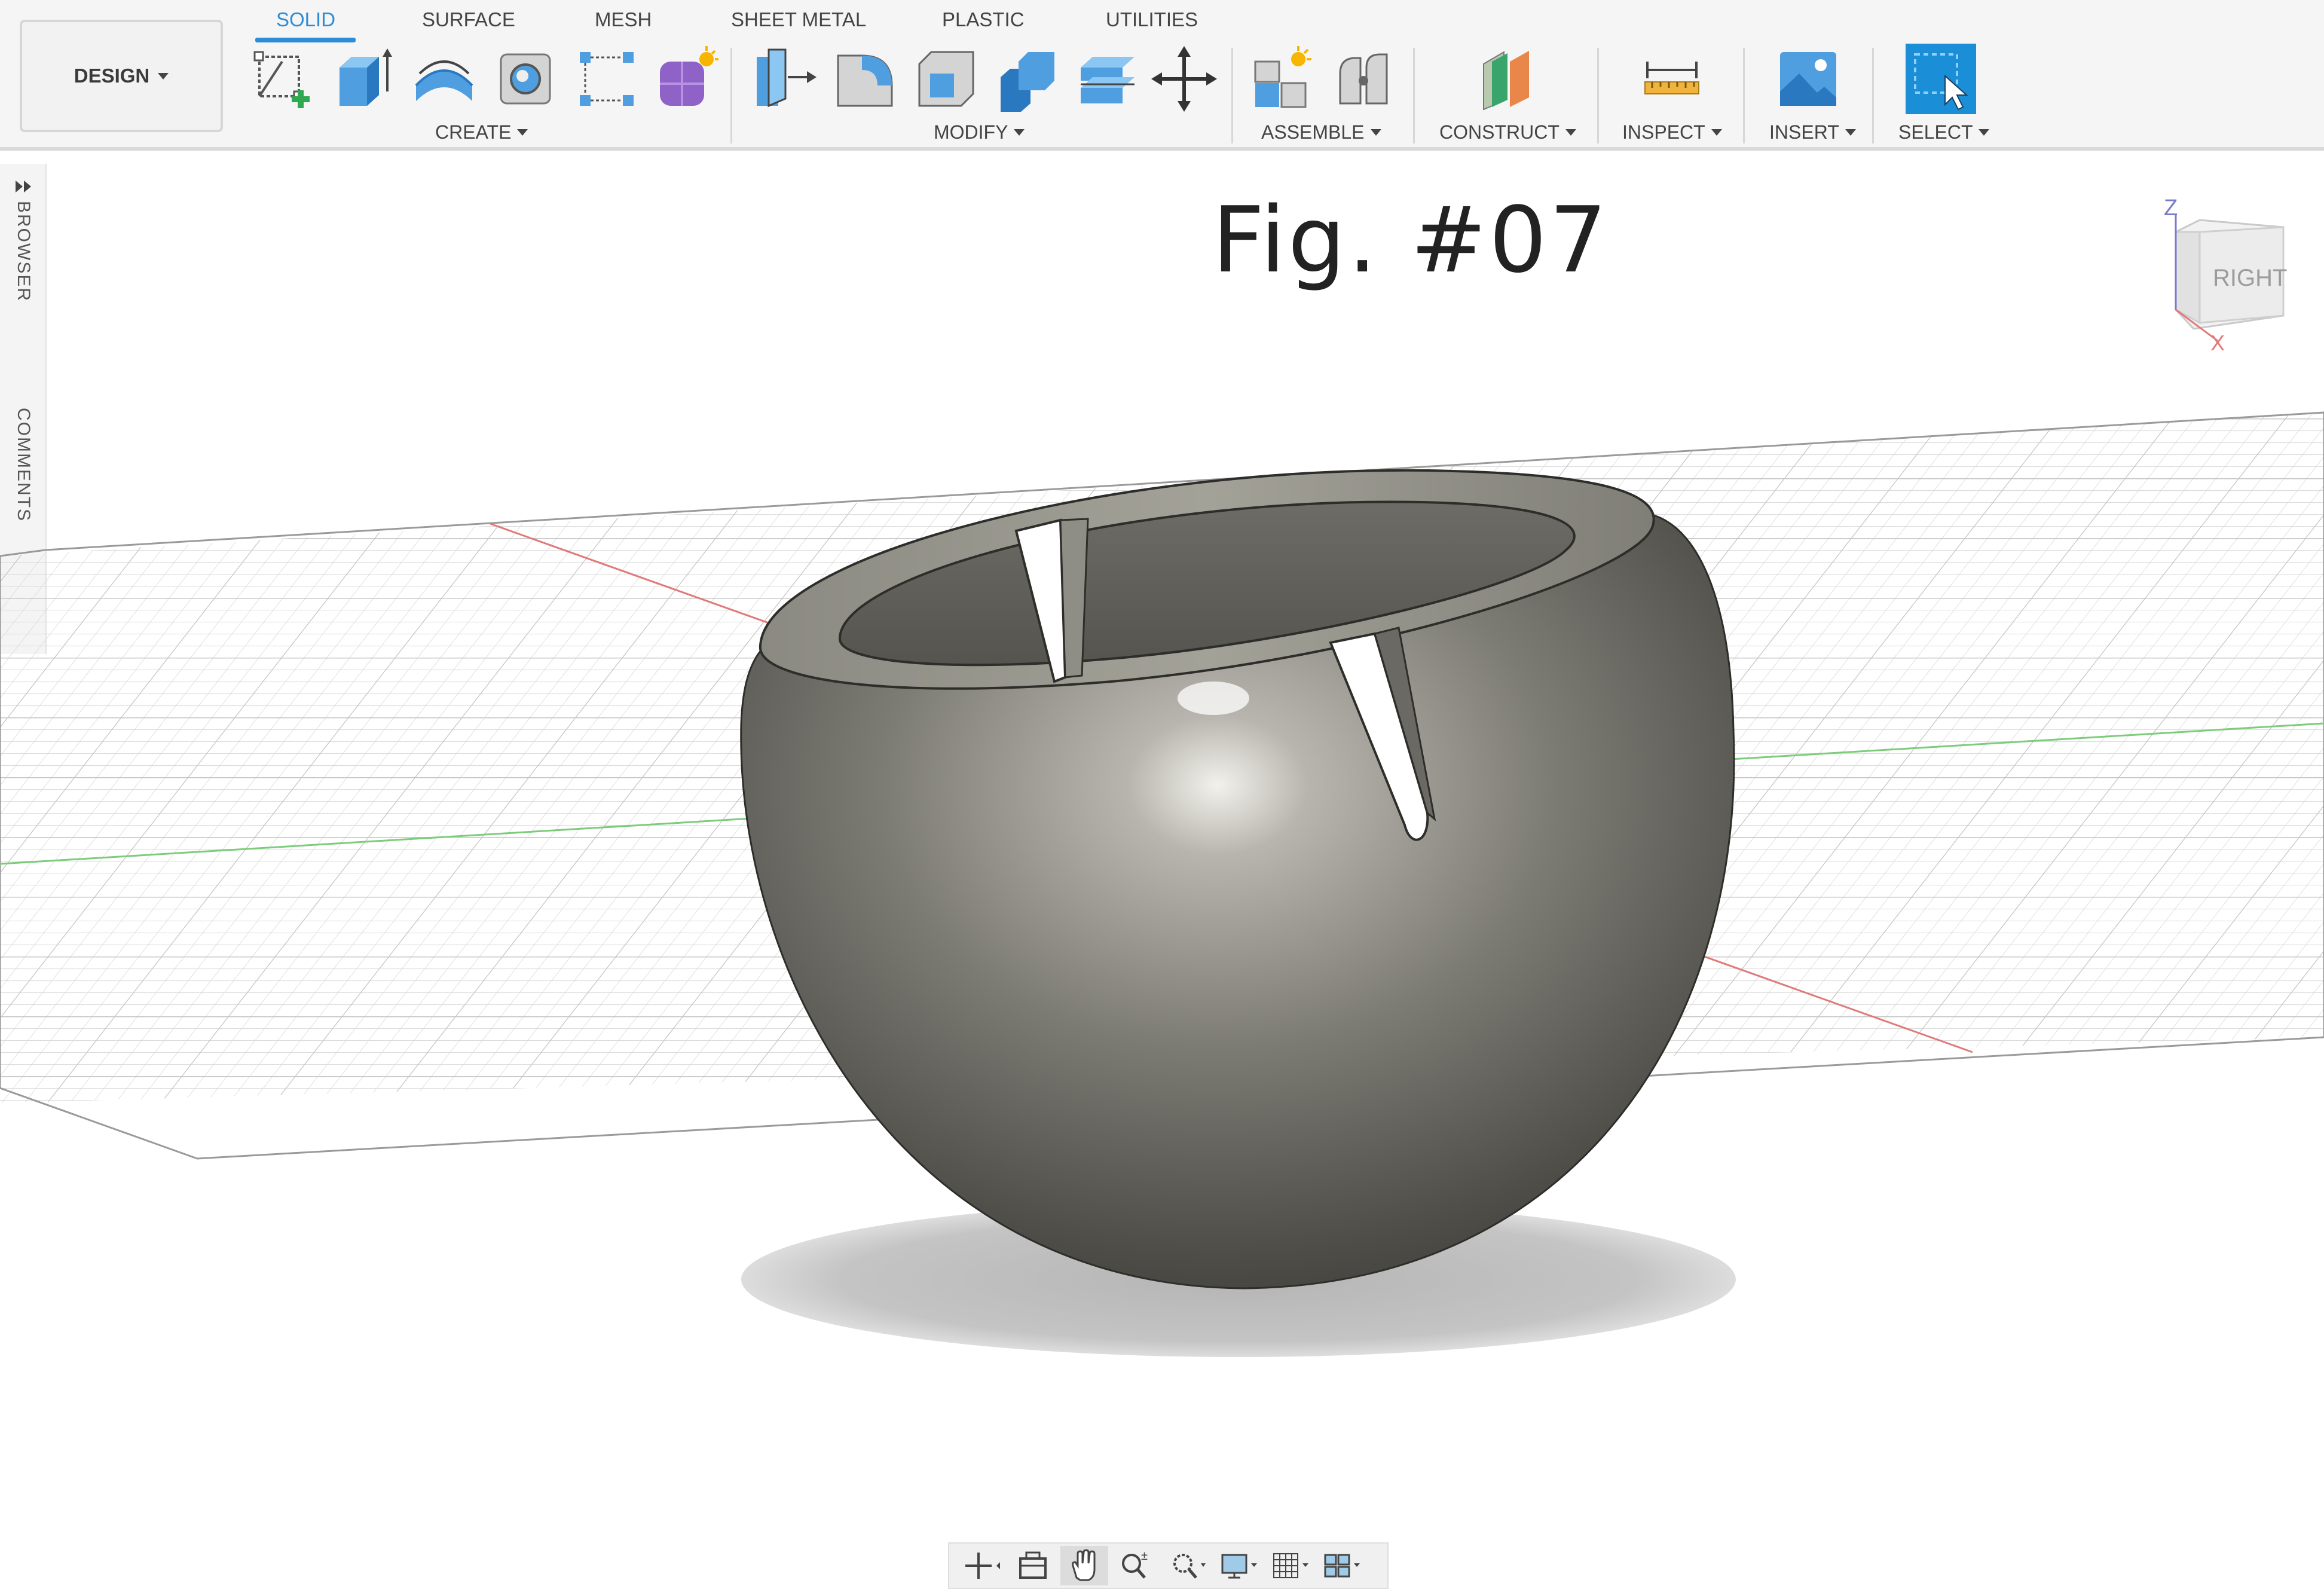  I want to click on zoom-icon: ±, so click(1136, 1566).